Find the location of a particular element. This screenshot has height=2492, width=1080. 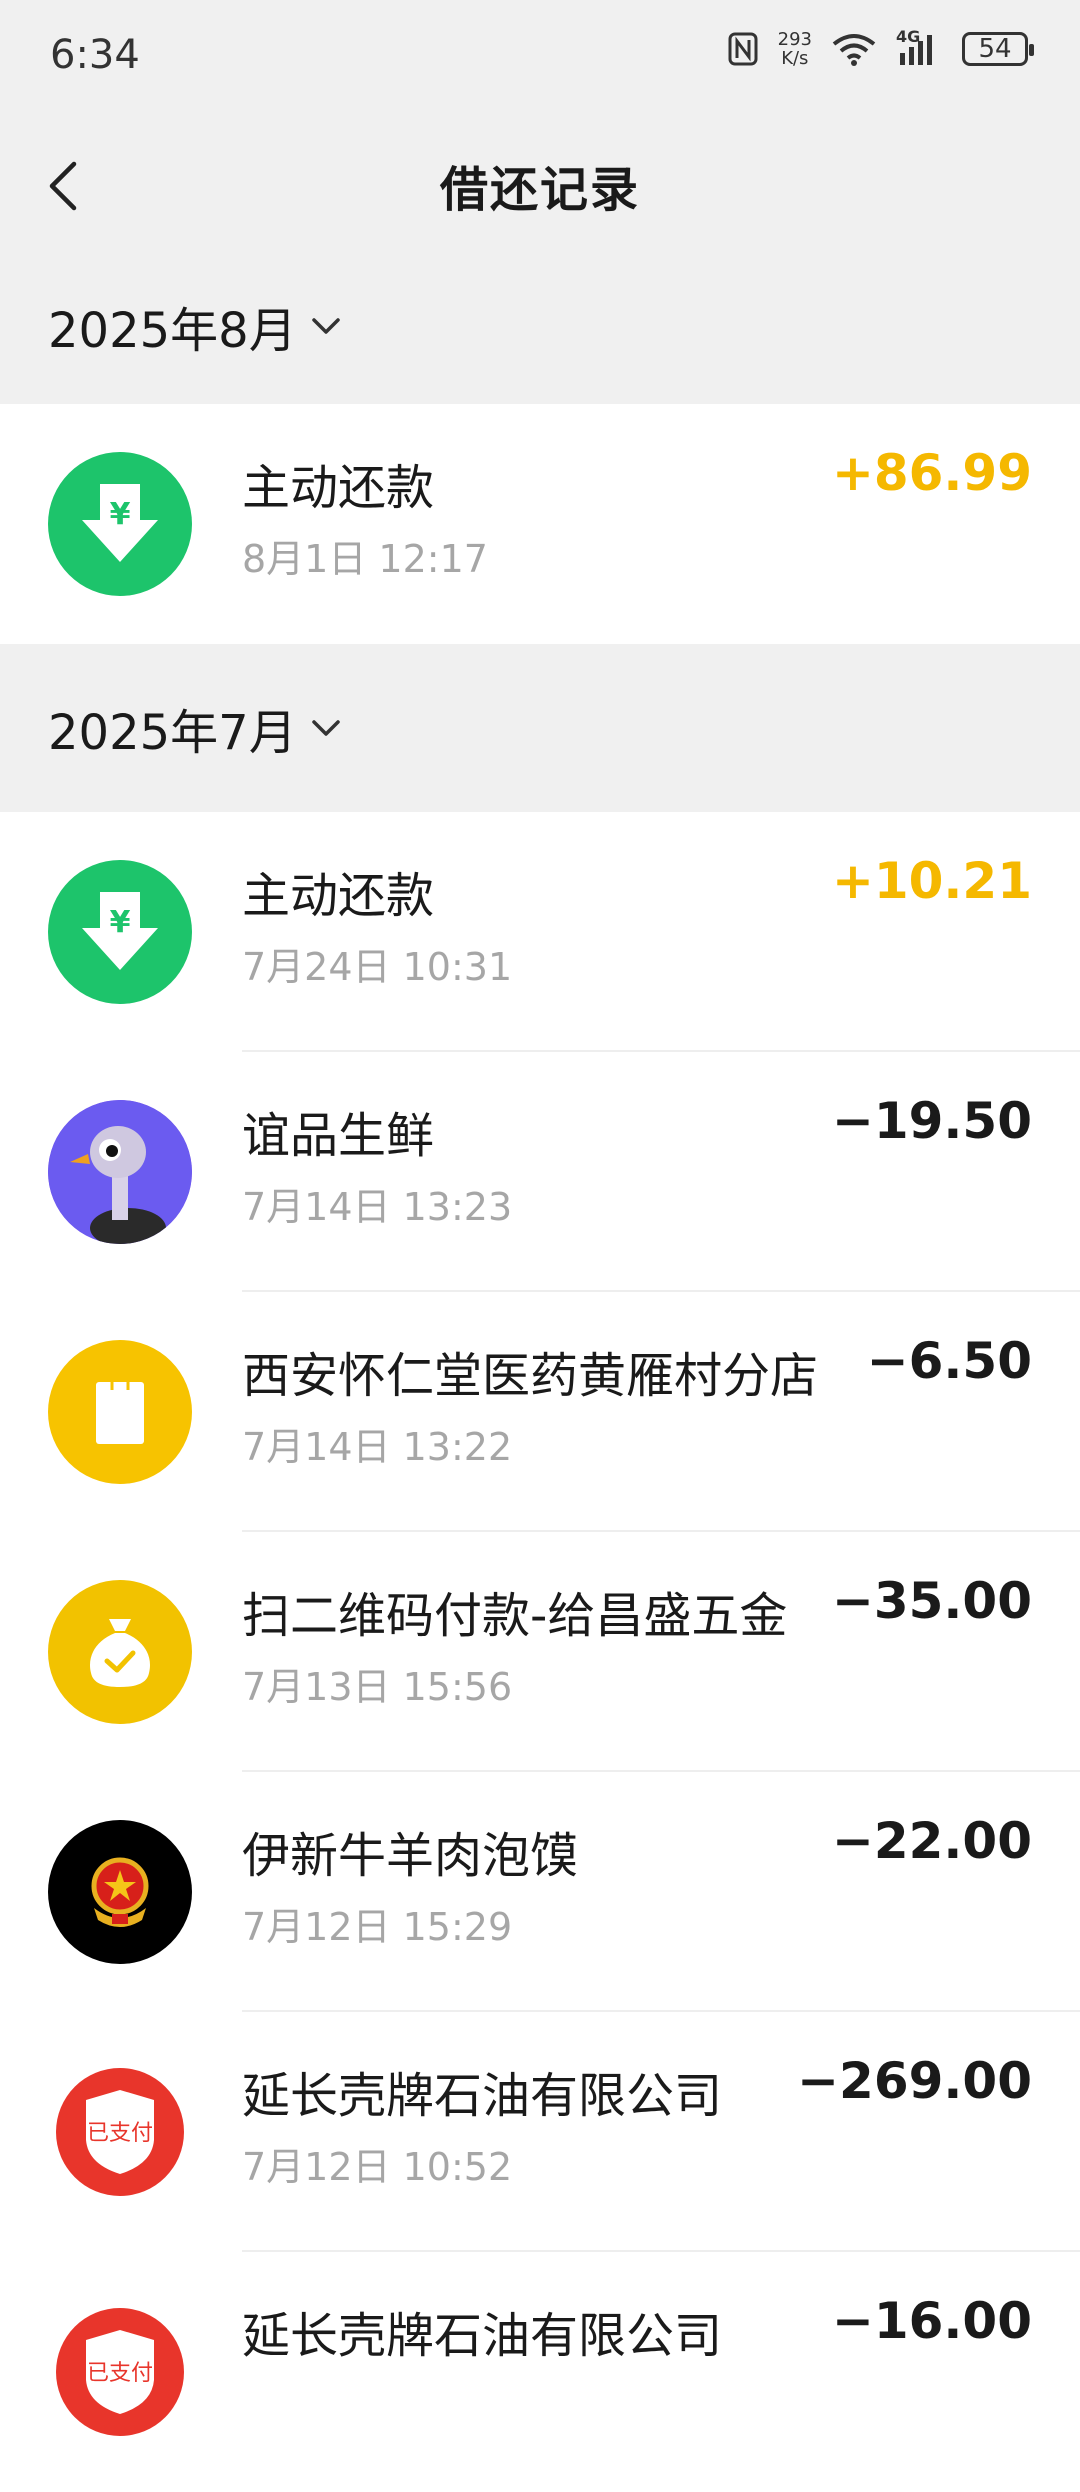

month-label: 2025年8月 is located at coordinates (172, 331).